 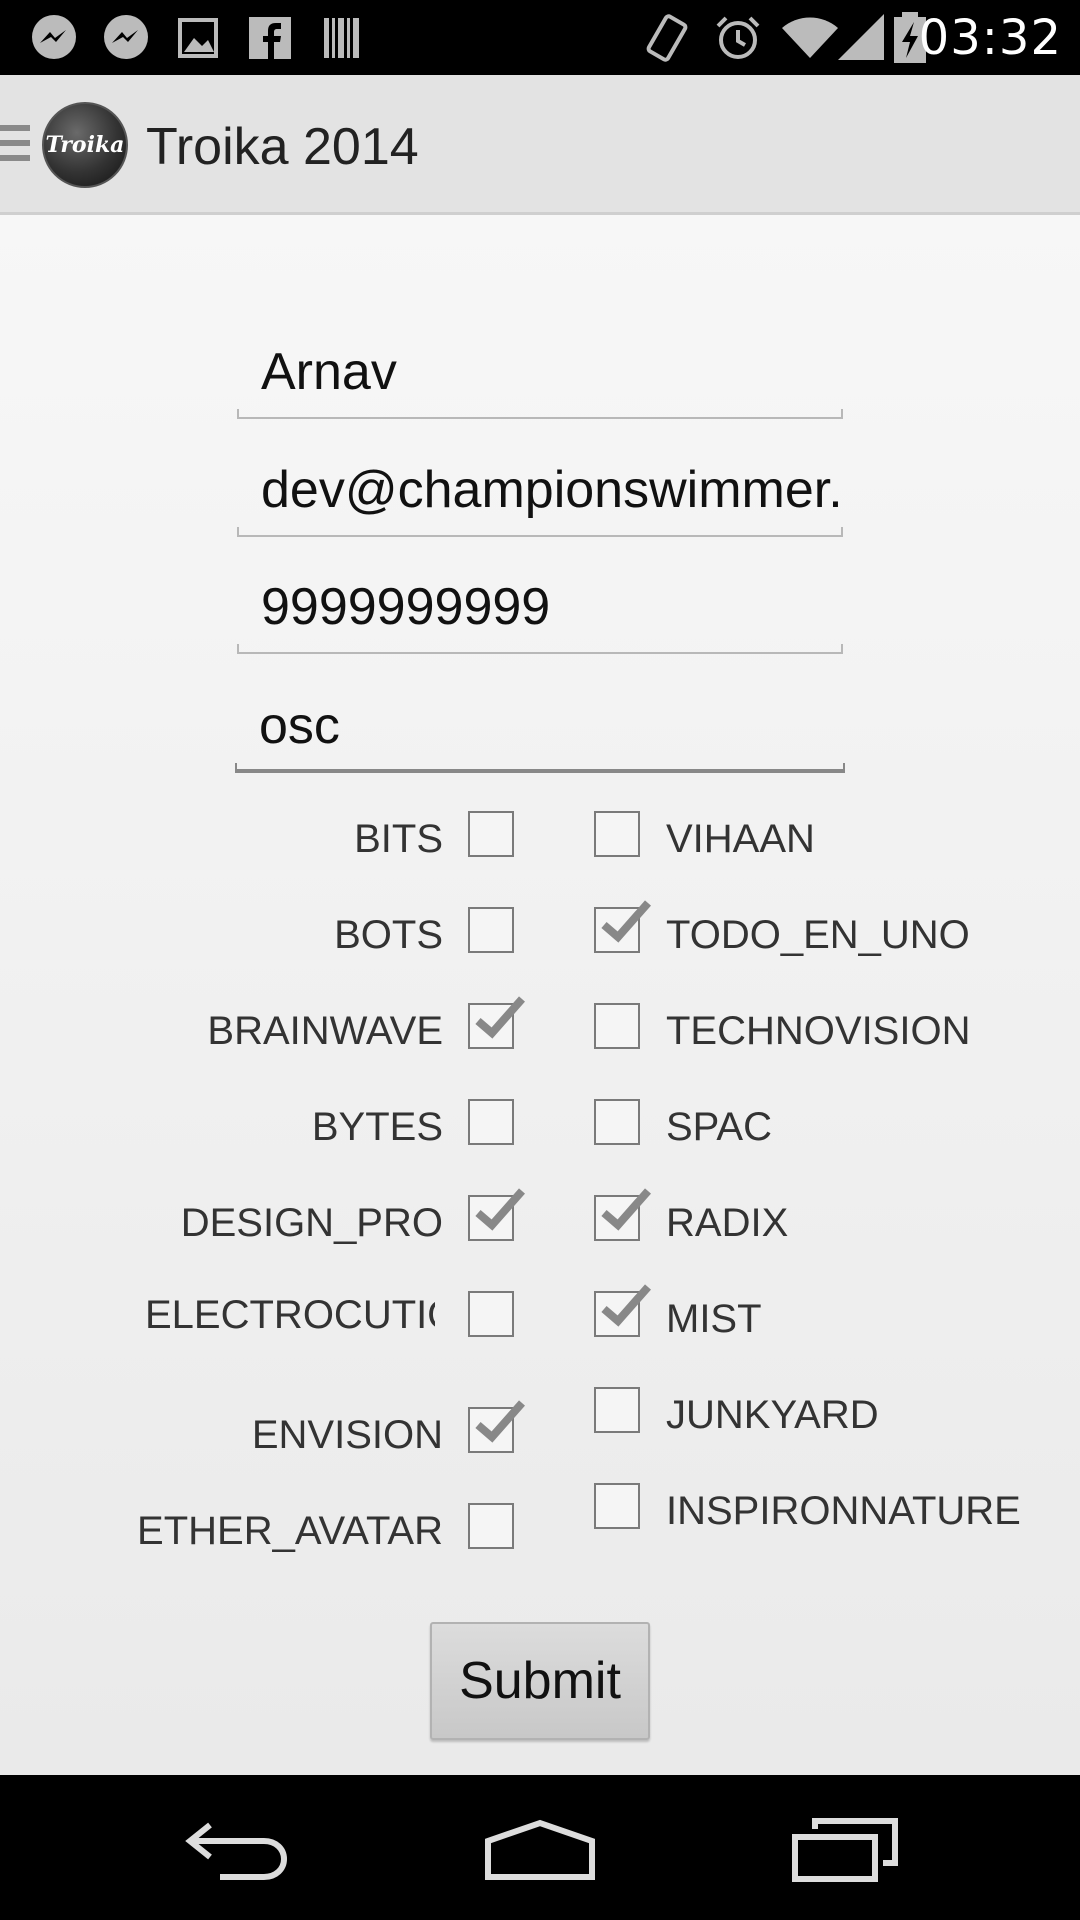 I want to click on event-label: TECHNOVISION, so click(x=818, y=1031).